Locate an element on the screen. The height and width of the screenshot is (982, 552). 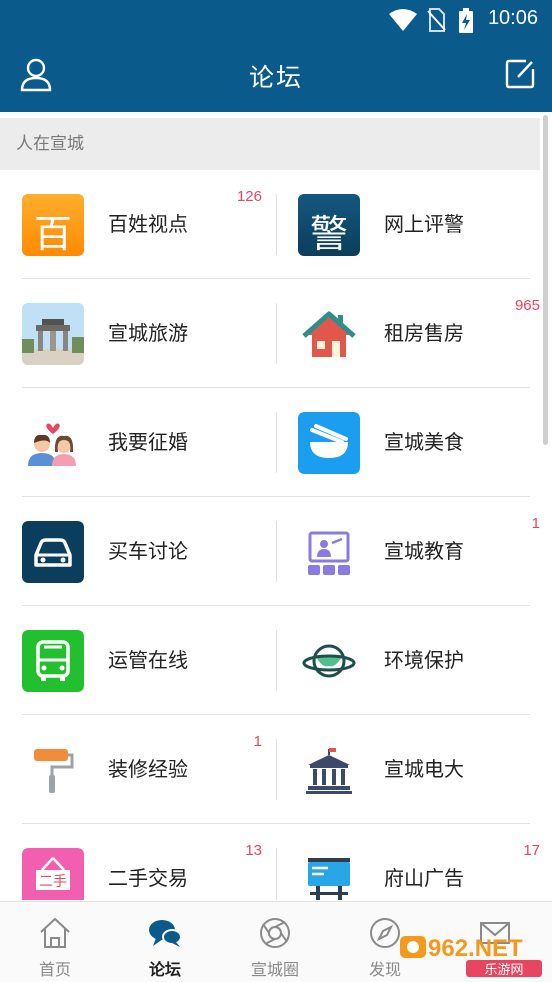
forum-item-maiche: 买车讨论 is located at coordinates (138, 551).